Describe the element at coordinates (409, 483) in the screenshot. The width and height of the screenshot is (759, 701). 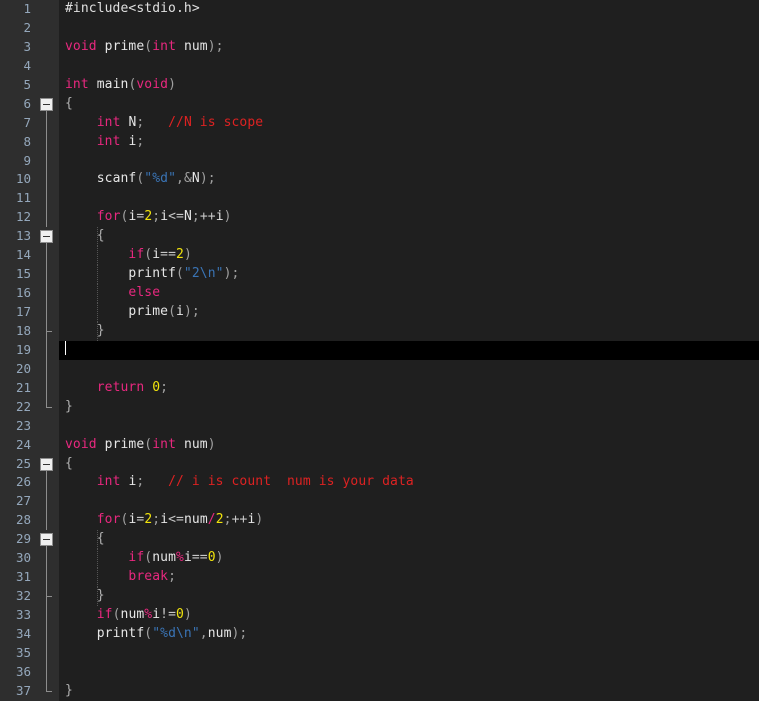
I see `code-text: int i; // i is count num is your data` at that location.